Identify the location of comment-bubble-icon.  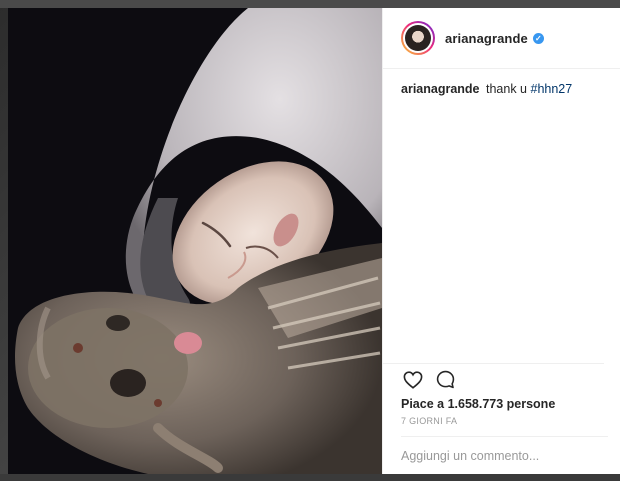
(445, 379).